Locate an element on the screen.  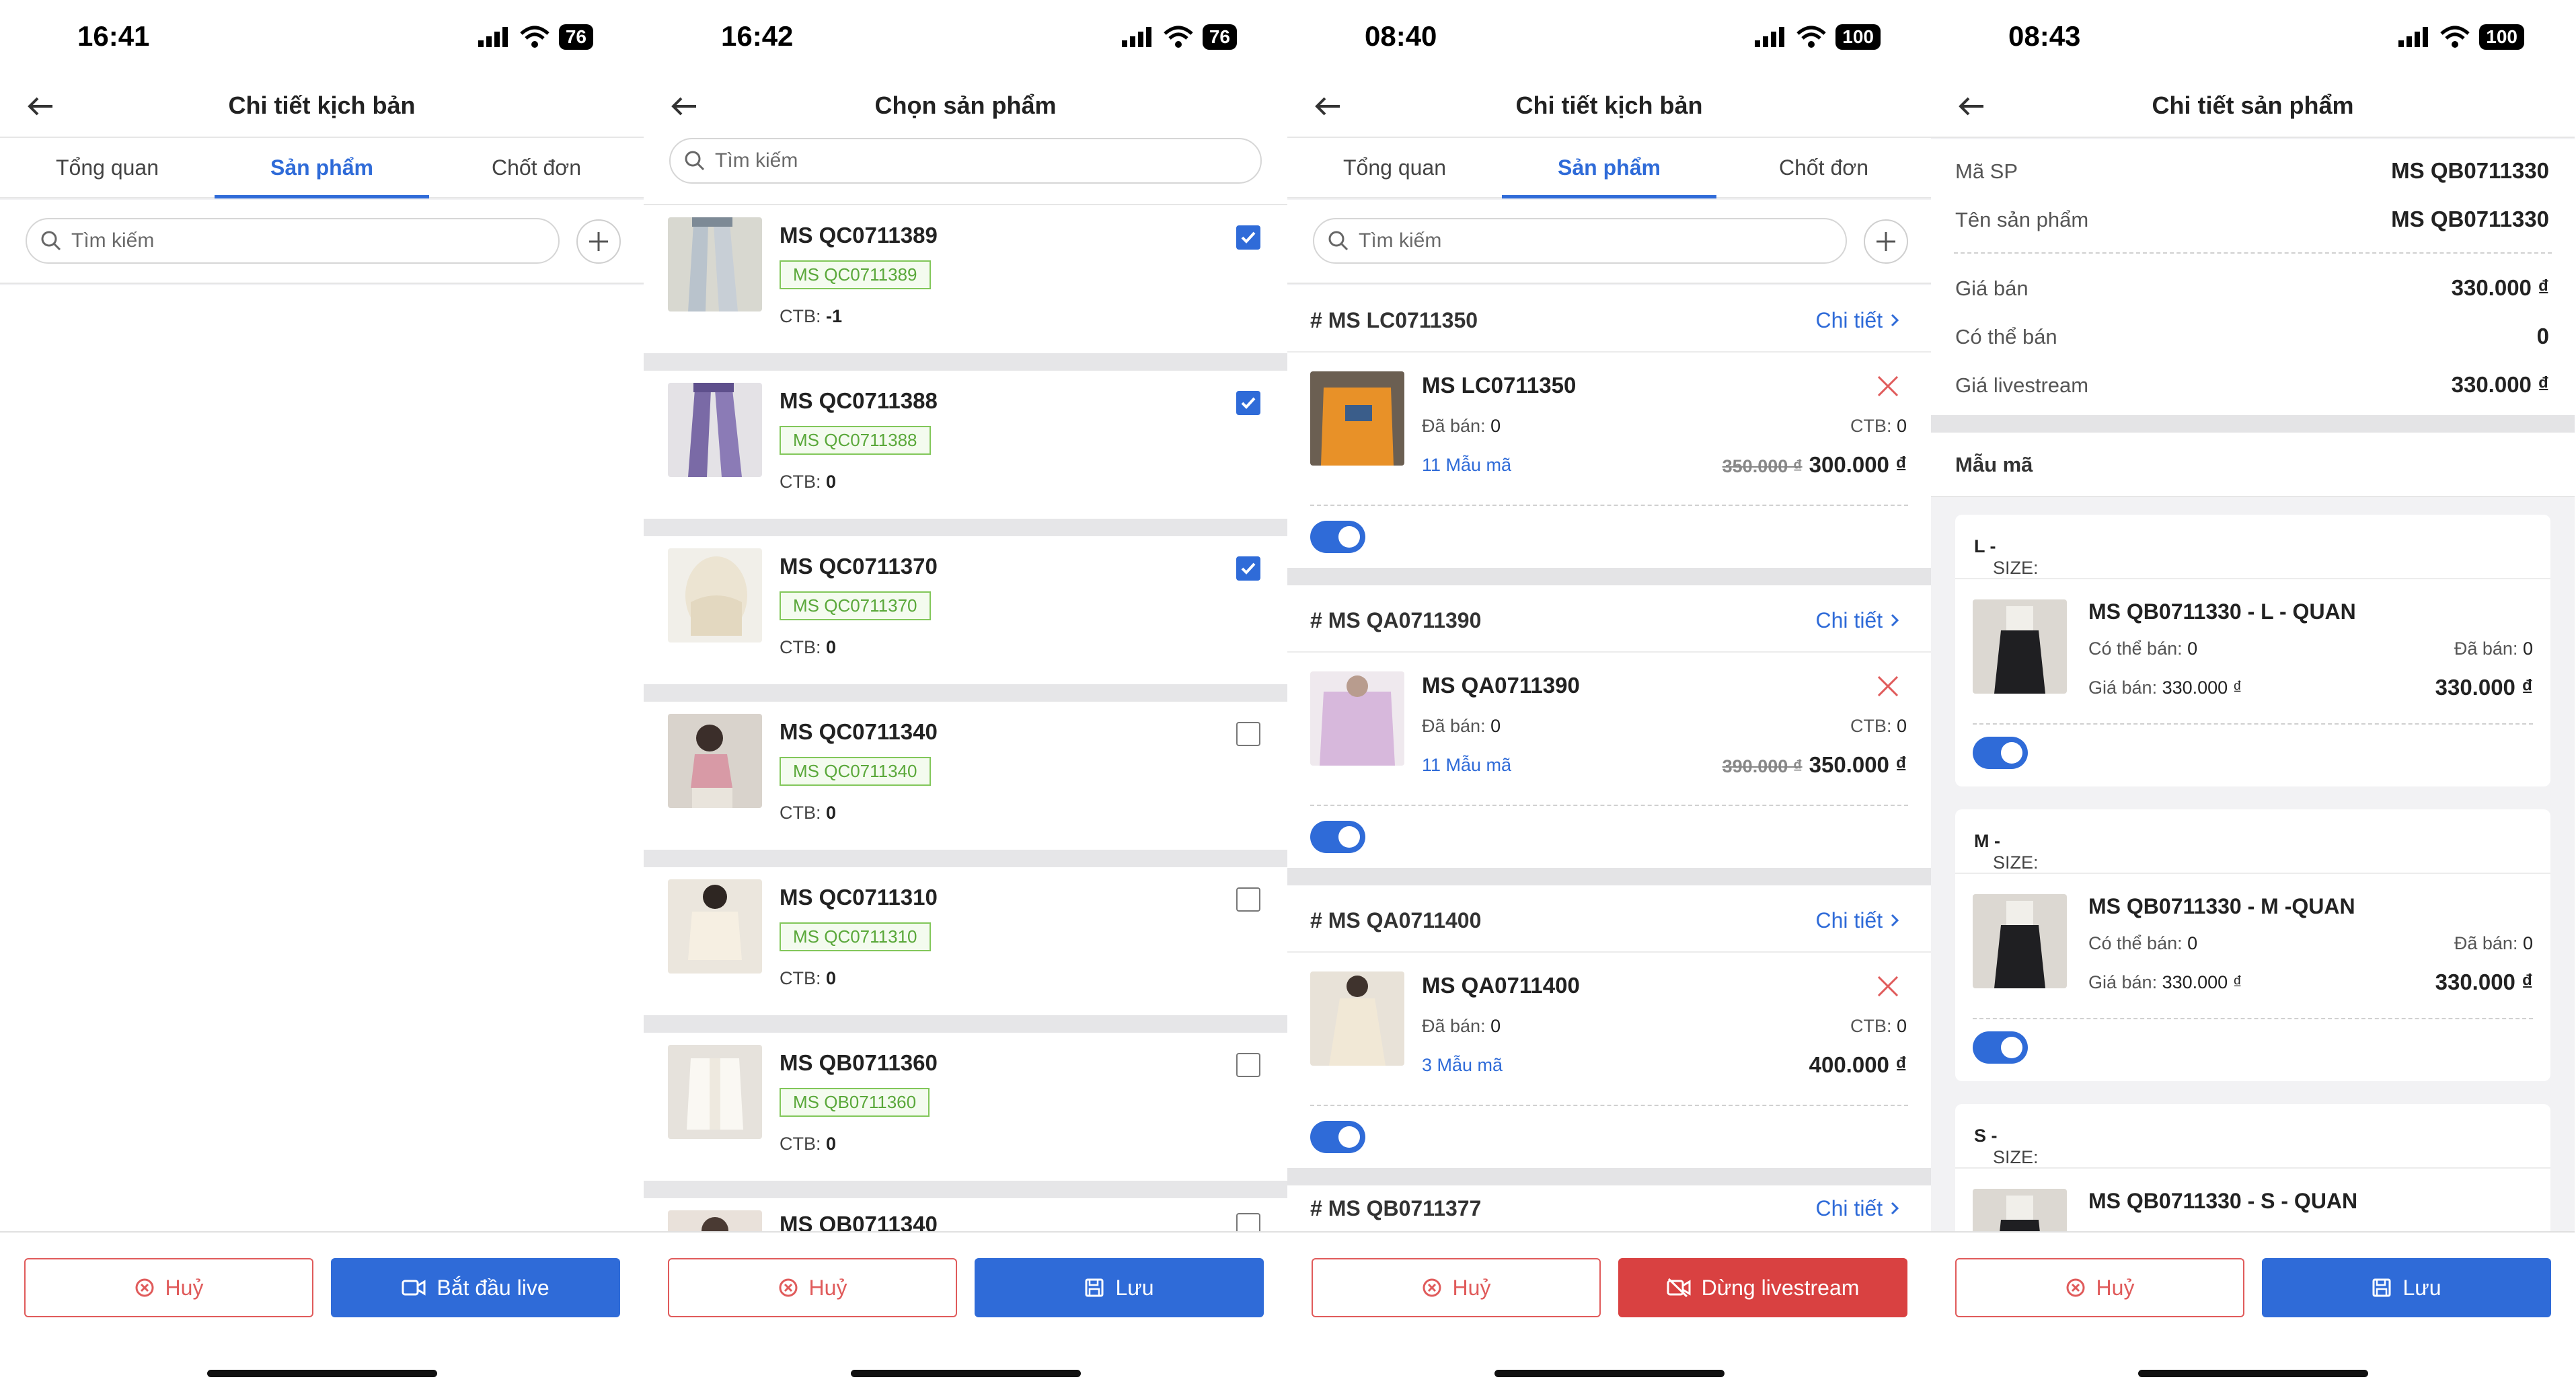
group-code: # MS QB0711377 is located at coordinates (1396, 1208).